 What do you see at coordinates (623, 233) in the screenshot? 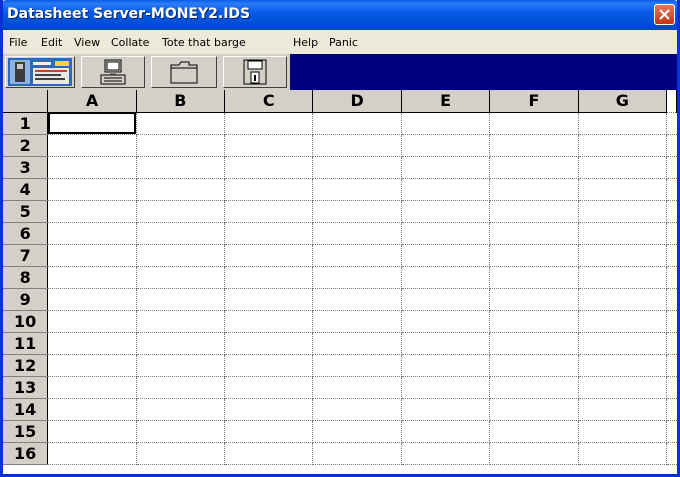
I see `cell-g6` at bounding box center [623, 233].